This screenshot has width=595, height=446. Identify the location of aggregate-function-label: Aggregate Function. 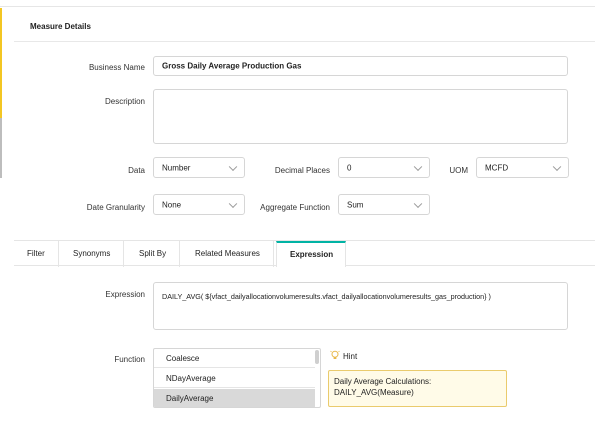
(295, 207).